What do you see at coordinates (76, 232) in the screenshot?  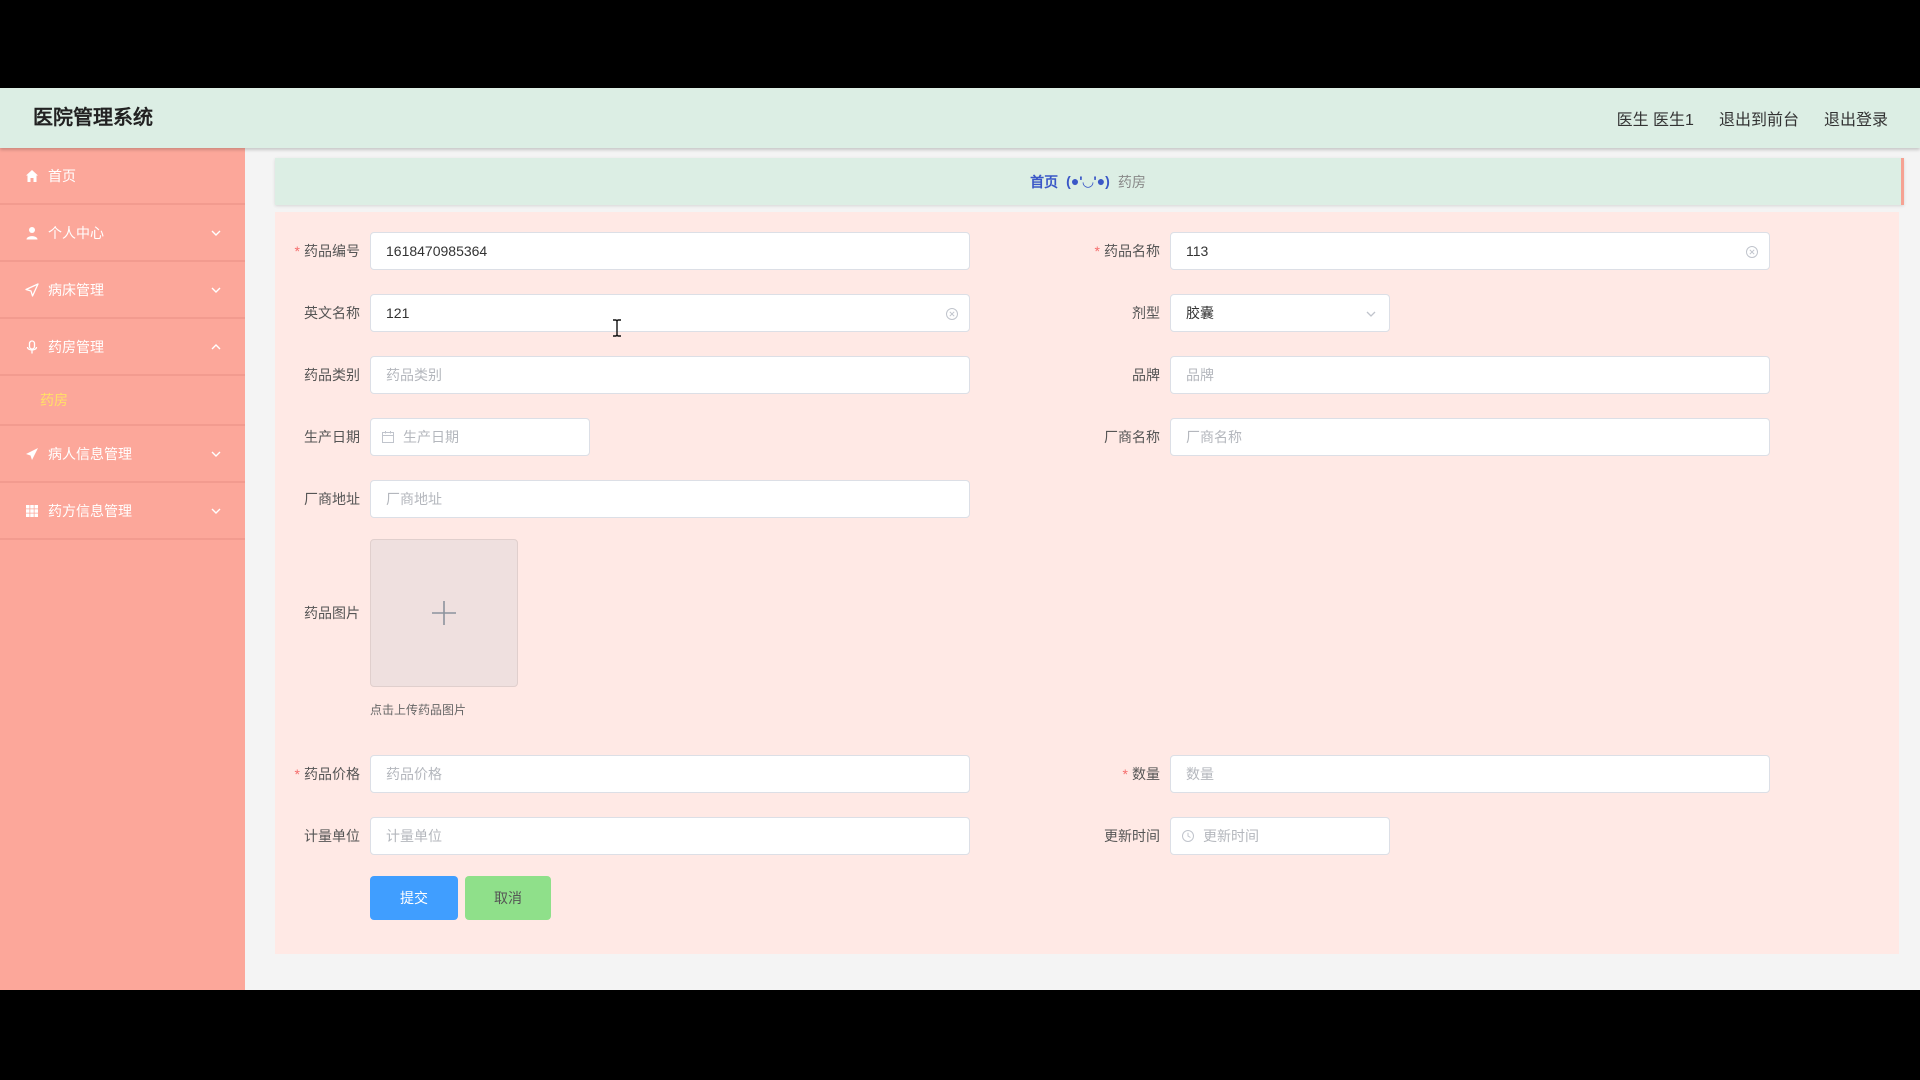 I see `sidebar-item-label: 个人中心` at bounding box center [76, 232].